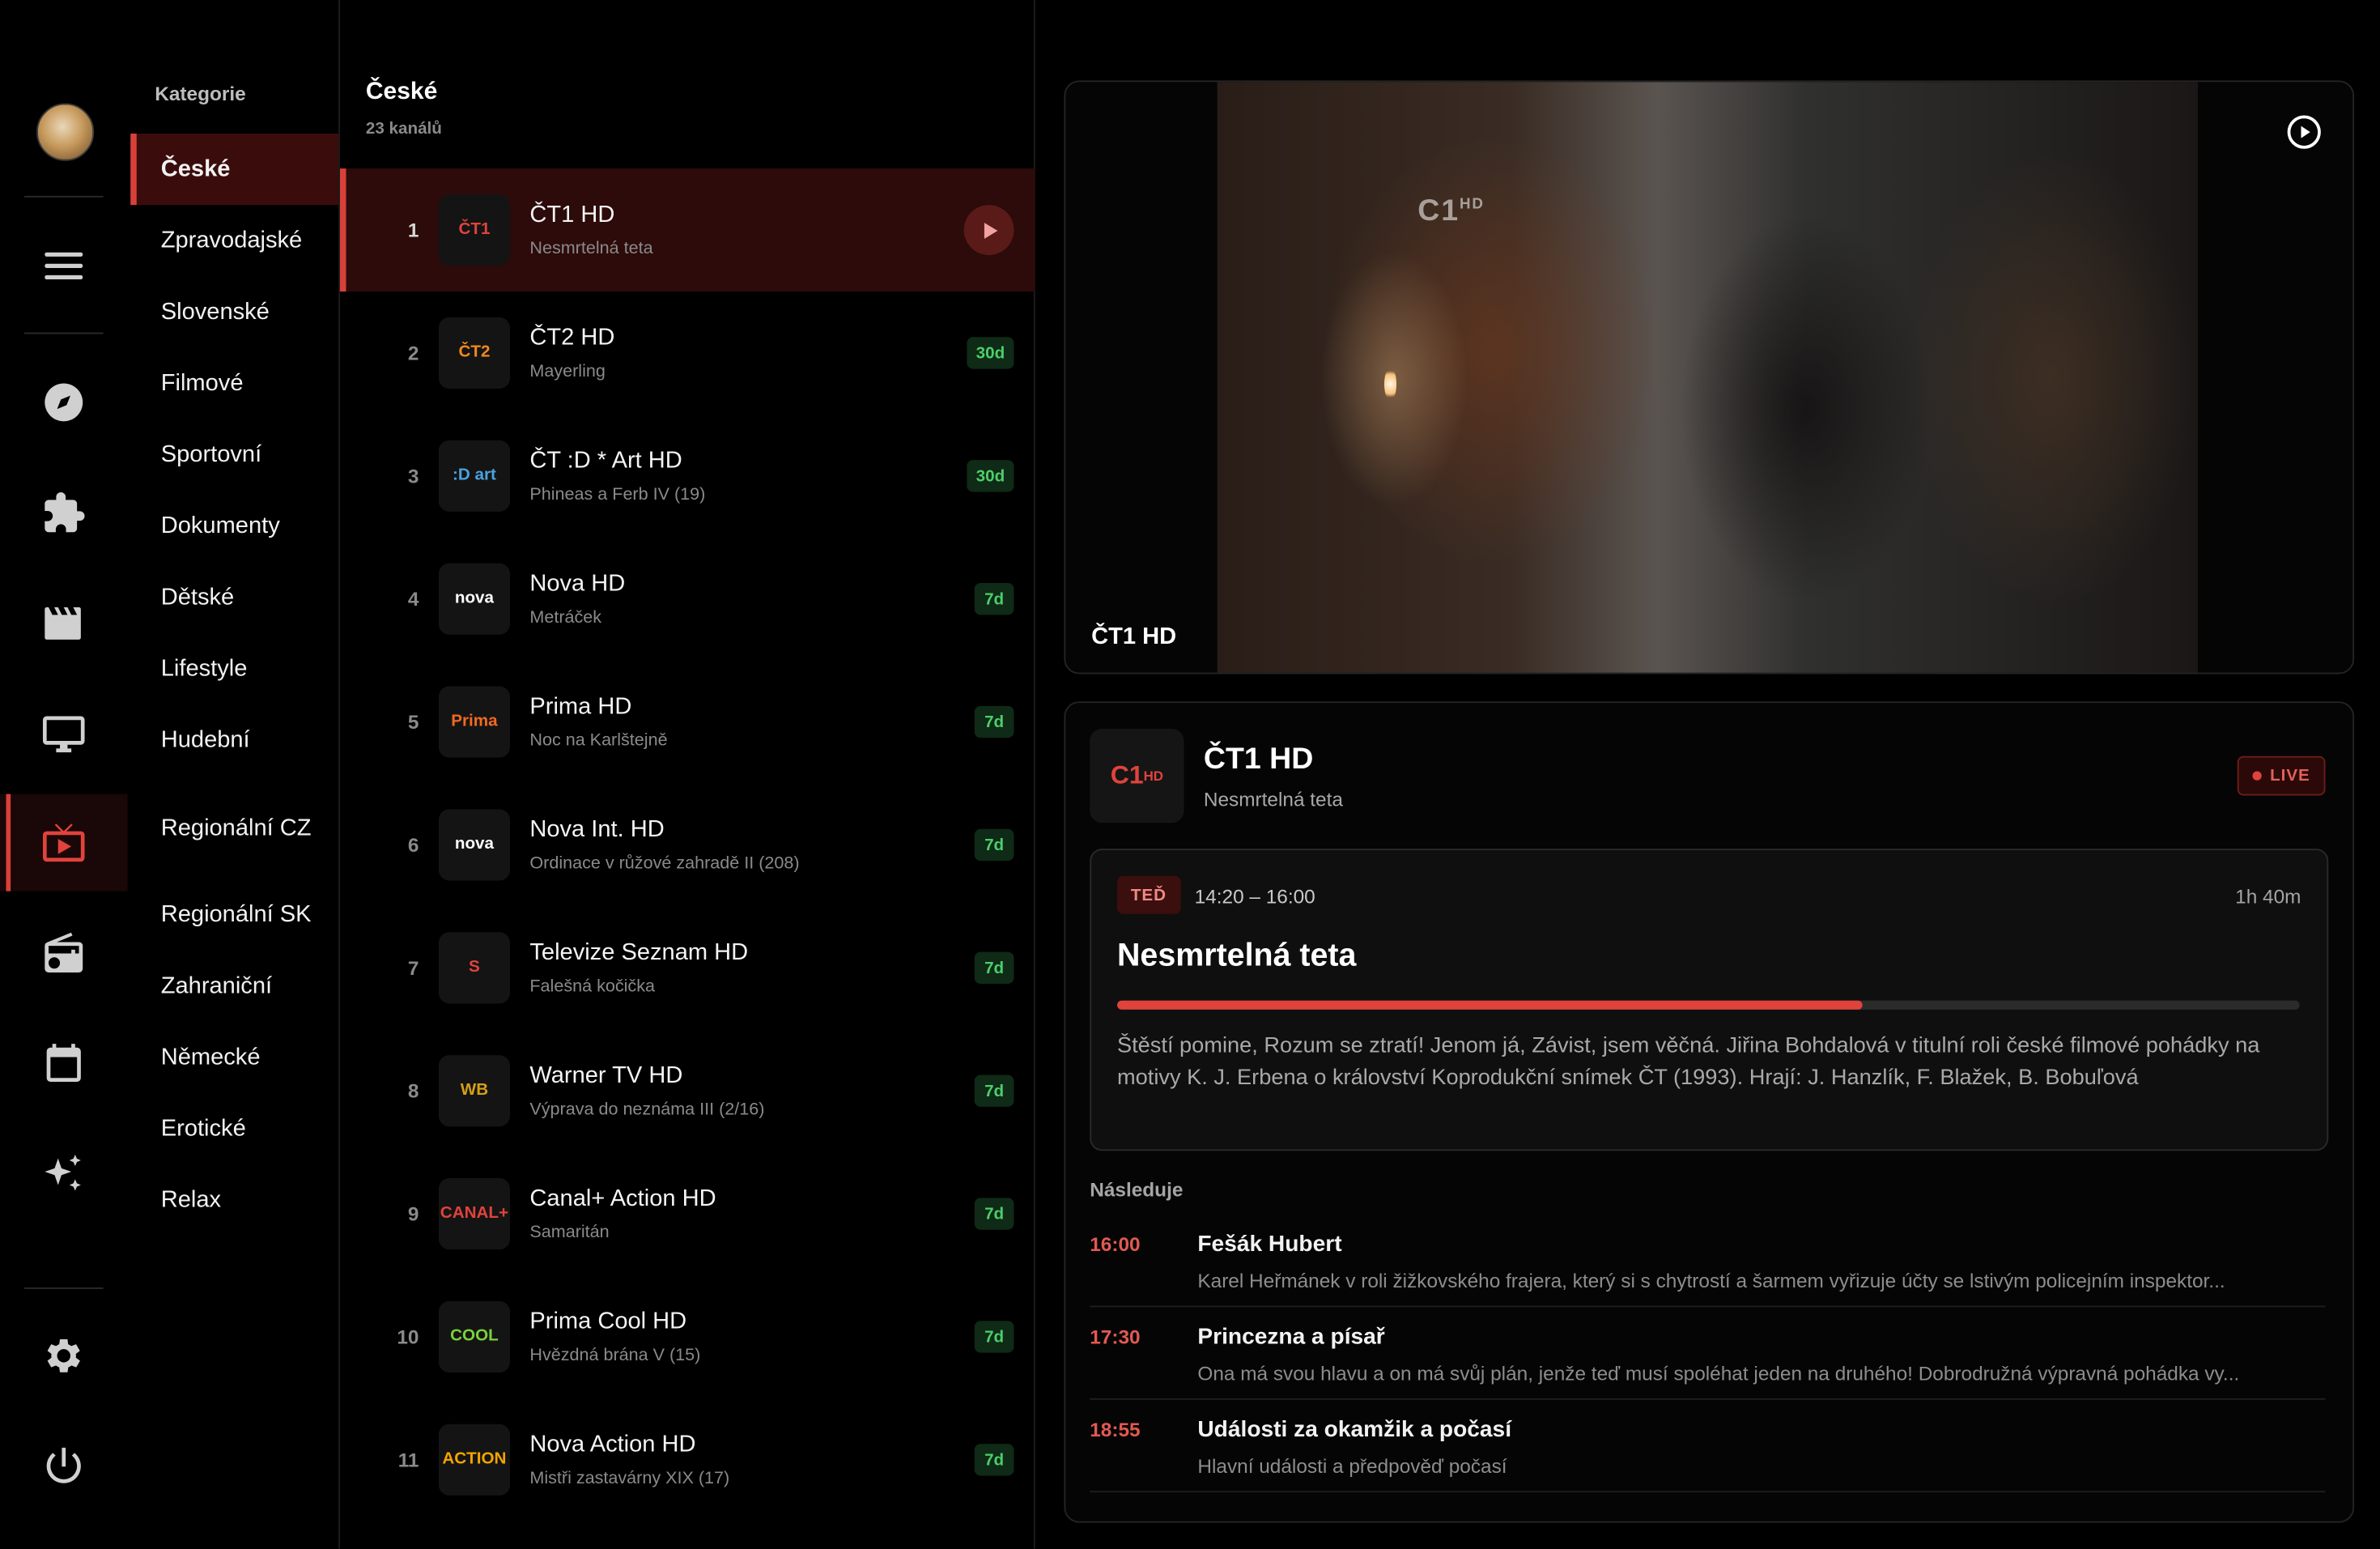  I want to click on watermark-number: 1, so click(1451, 211).